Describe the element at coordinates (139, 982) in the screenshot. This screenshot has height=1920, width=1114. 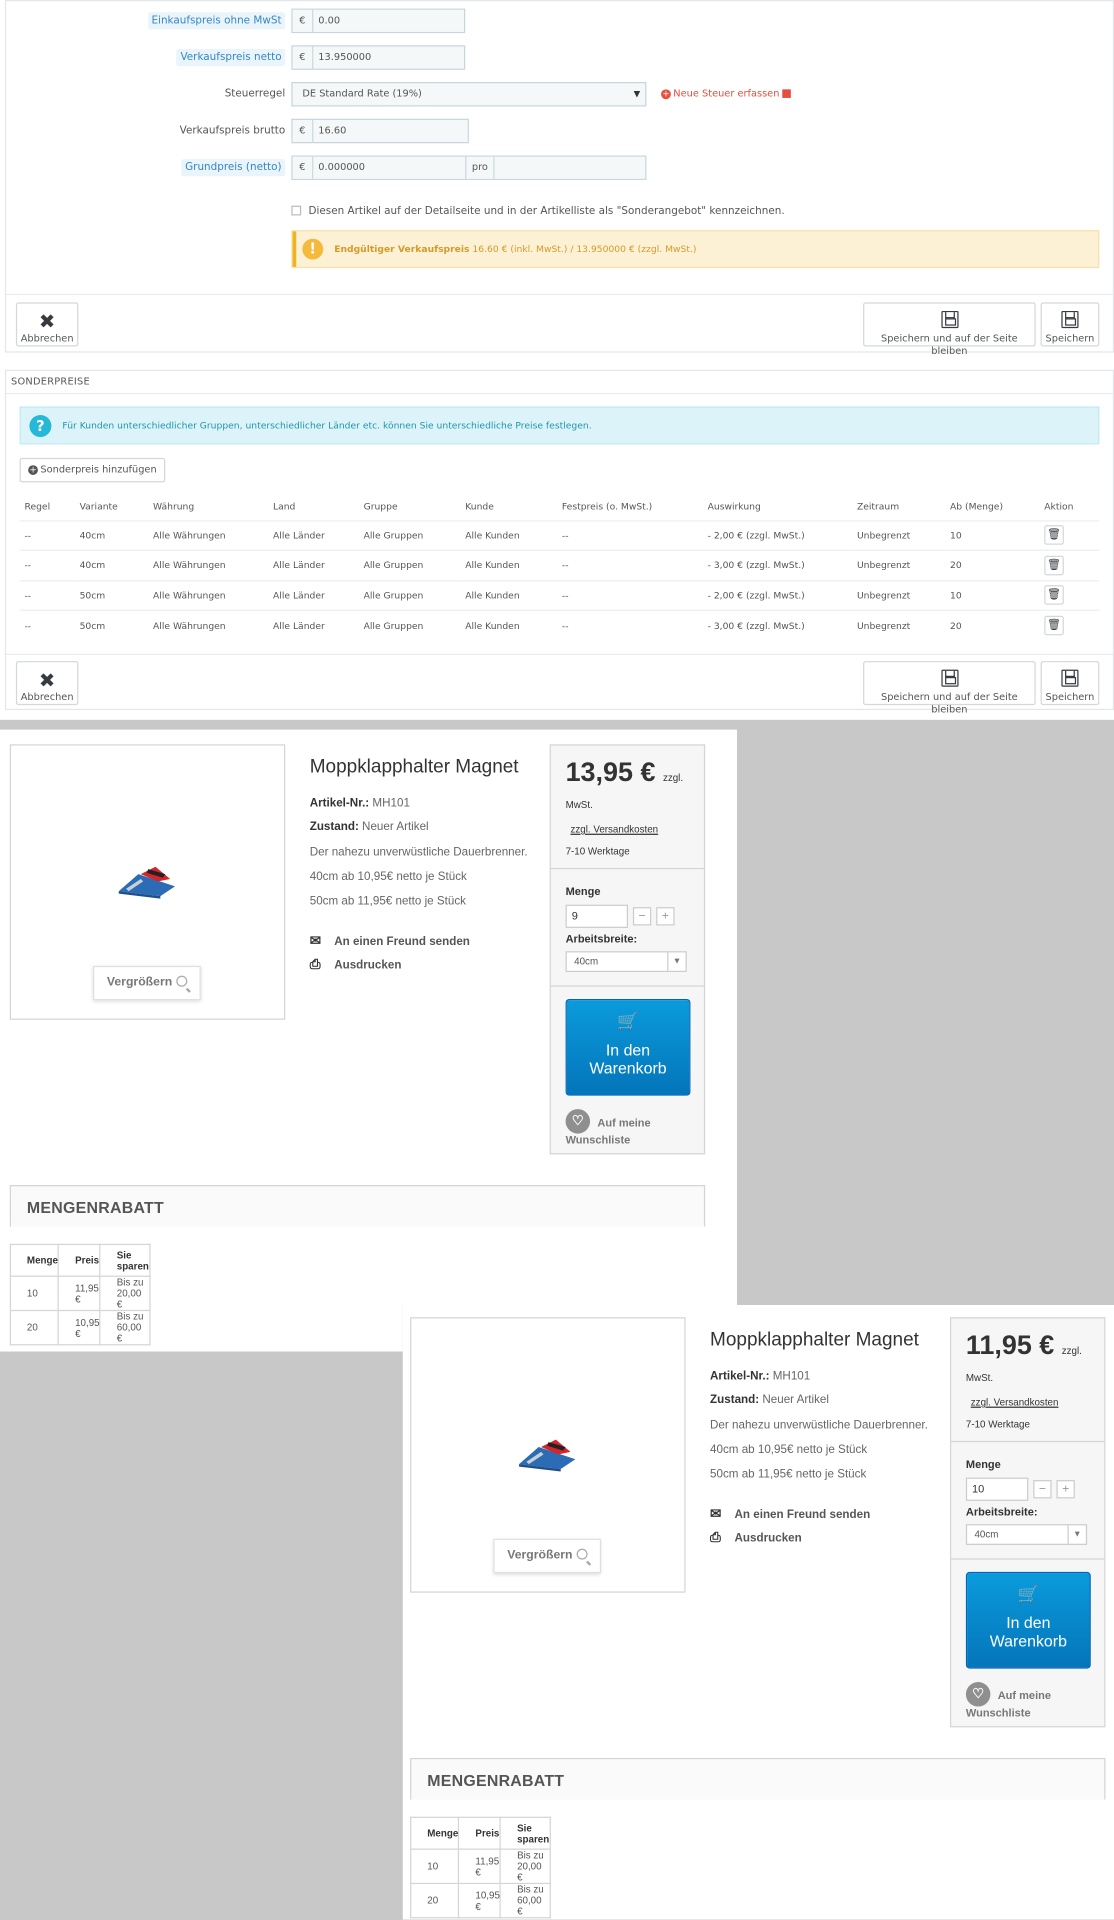
I see `zoom-label: Vergrößern` at that location.